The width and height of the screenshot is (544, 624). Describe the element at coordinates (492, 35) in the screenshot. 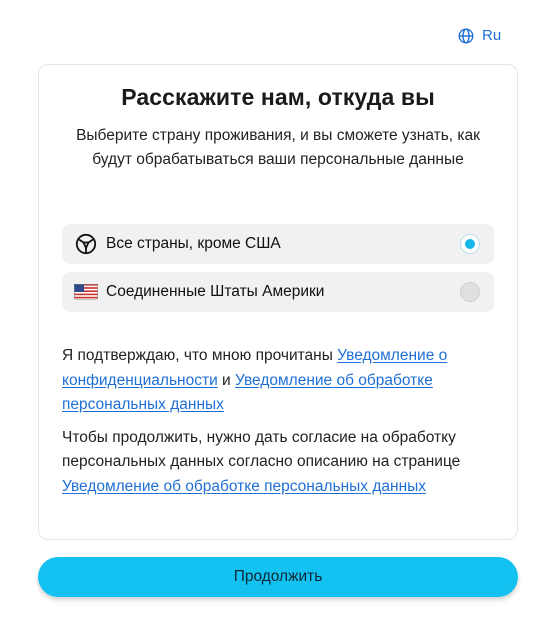

I see `language-label: Ru` at that location.